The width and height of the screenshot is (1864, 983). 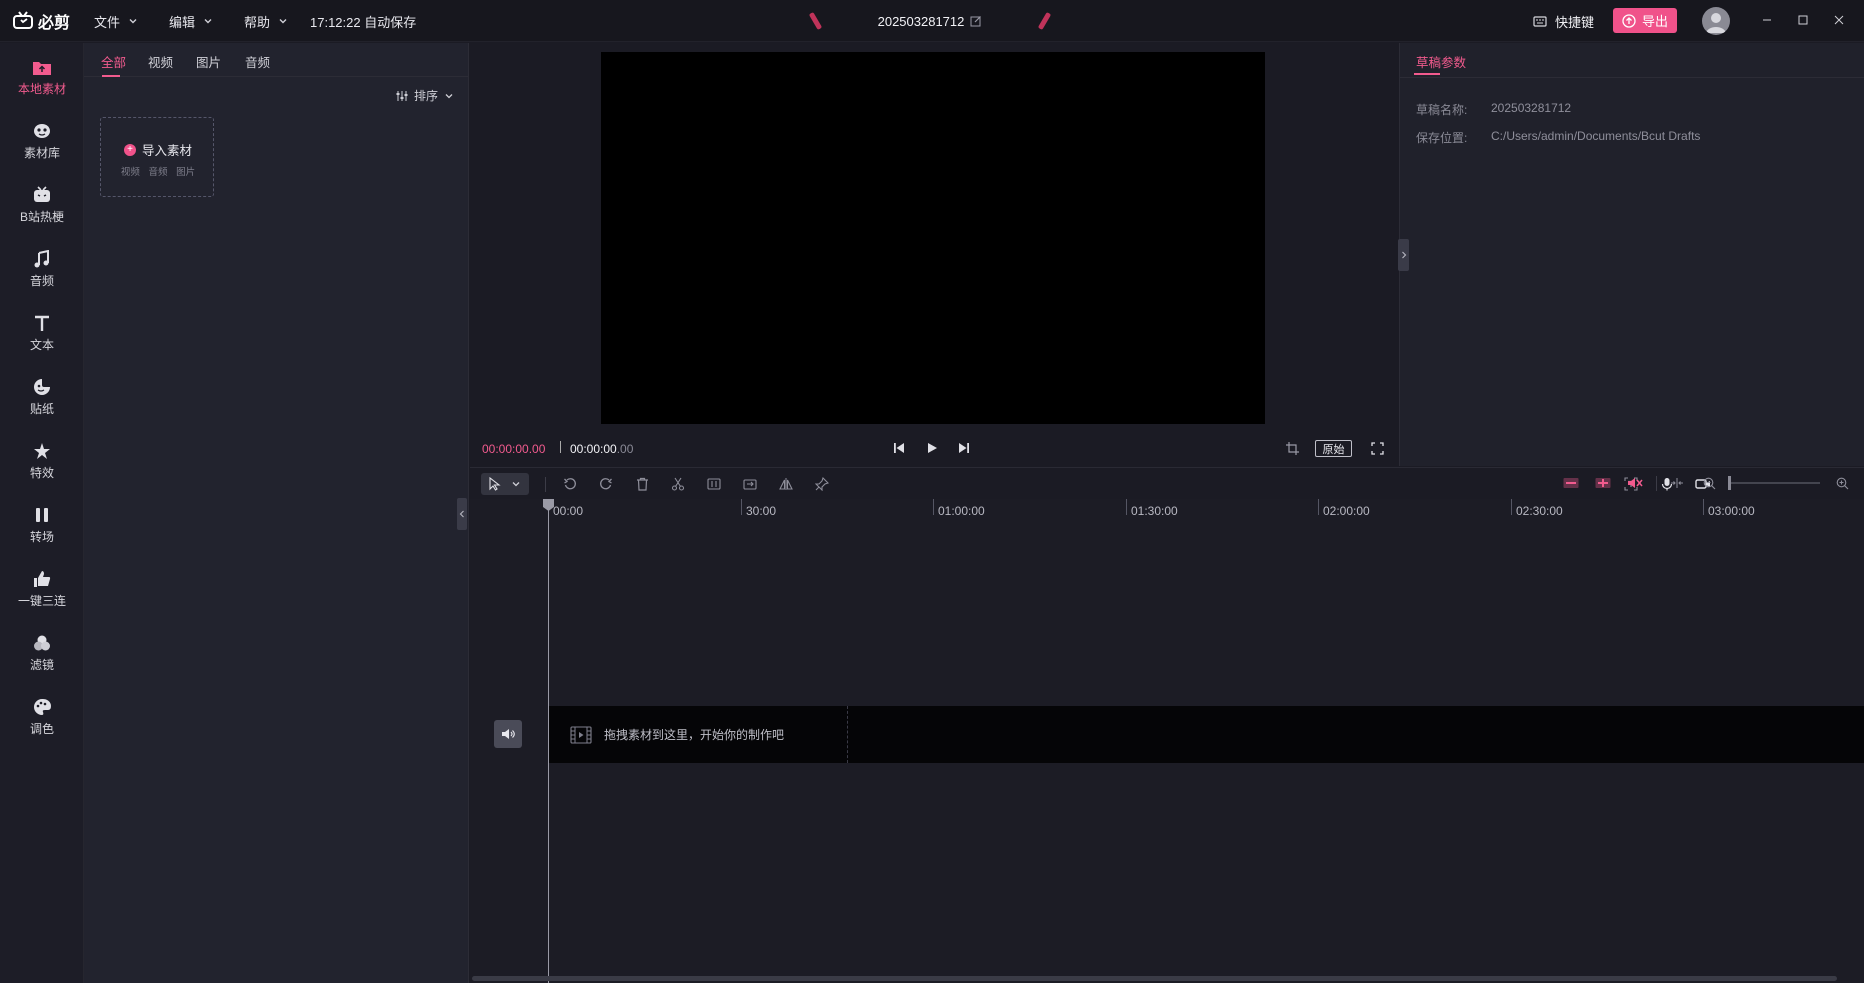 I want to click on transition-icon, so click(x=42, y=514).